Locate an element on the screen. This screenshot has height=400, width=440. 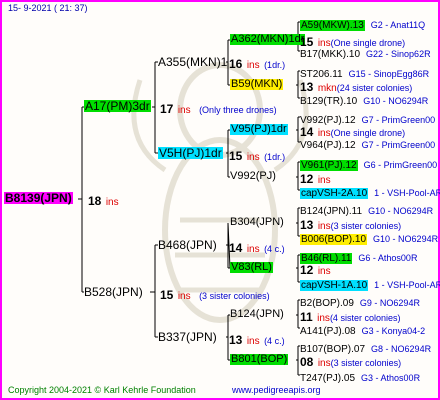
gen4-row: V964(PJ).12 G7 - PrimGreen00 is located at coordinates (367, 144).